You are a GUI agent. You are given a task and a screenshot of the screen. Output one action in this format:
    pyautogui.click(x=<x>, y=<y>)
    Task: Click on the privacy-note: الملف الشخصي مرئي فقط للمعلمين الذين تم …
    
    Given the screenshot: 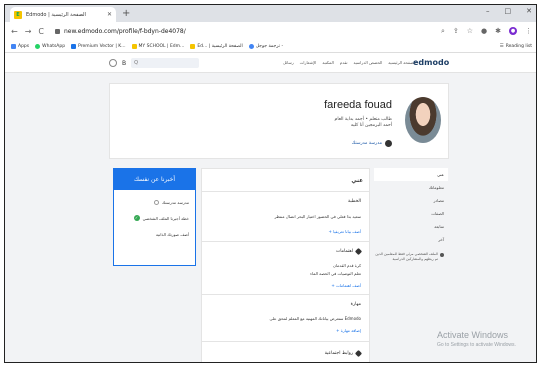 What is the action you would take?
    pyautogui.click(x=411, y=257)
    